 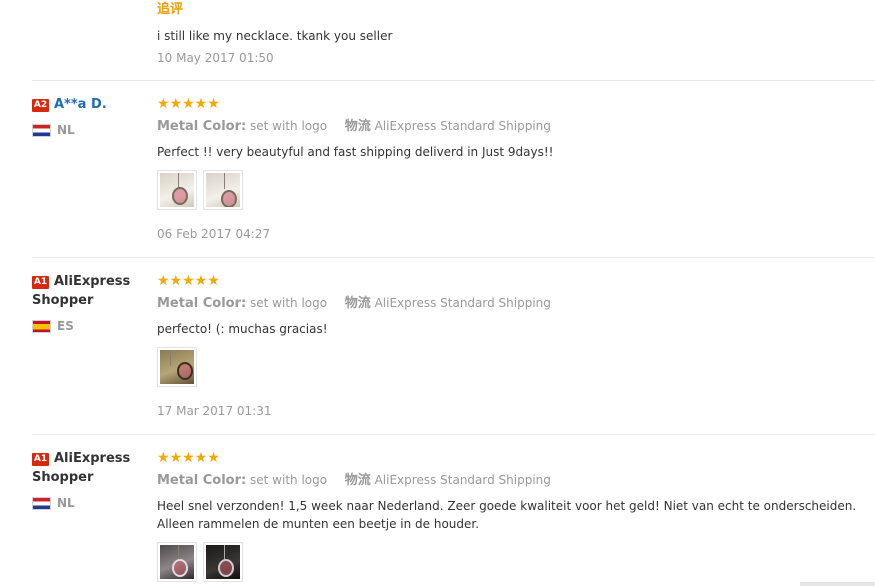 I want to click on review-date: 06 Feb 2017 04:27, so click(x=214, y=234).